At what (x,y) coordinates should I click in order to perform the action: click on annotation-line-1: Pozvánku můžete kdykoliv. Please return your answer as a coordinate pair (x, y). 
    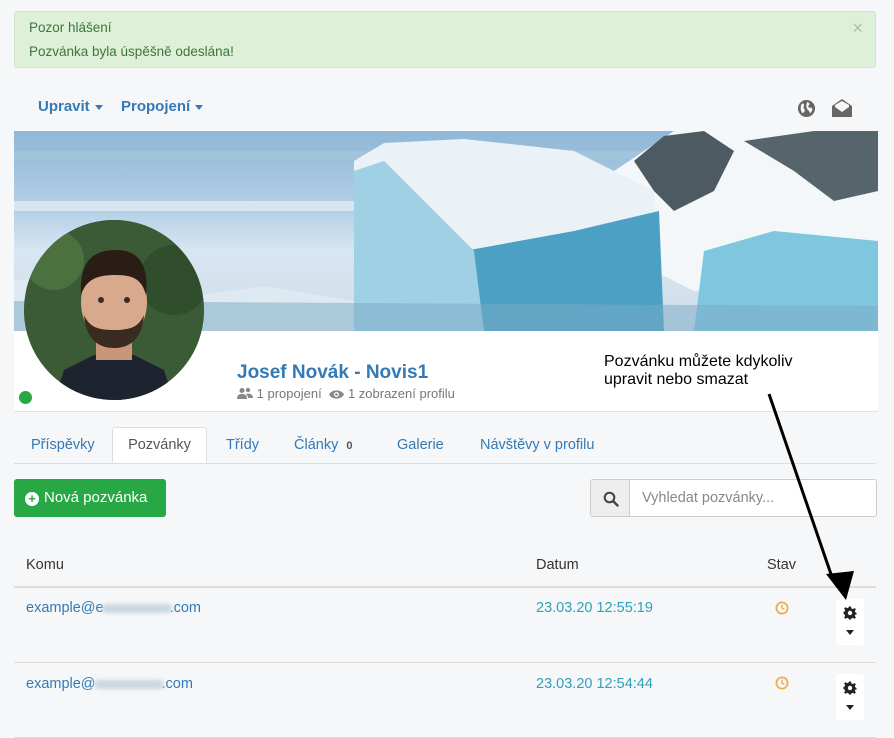
    Looking at the image, I should click on (698, 361).